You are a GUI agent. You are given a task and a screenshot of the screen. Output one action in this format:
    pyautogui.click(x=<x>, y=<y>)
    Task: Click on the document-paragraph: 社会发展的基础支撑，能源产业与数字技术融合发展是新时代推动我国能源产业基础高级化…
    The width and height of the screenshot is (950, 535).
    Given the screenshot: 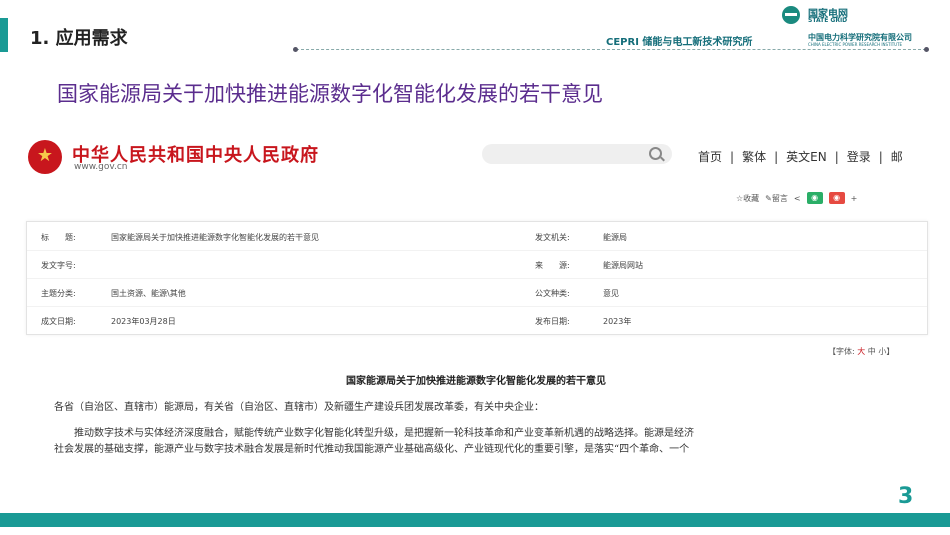 What is the action you would take?
    pyautogui.click(x=372, y=449)
    